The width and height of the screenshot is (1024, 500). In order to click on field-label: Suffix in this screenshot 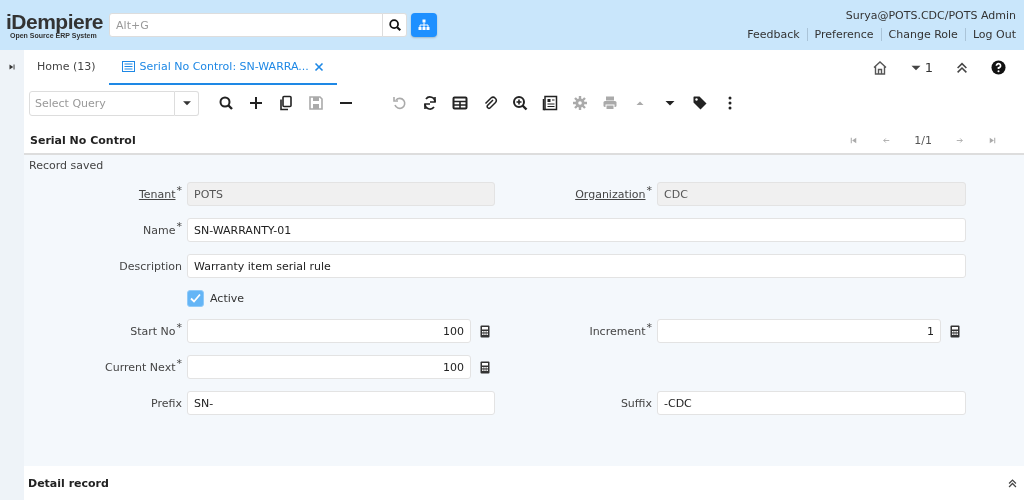, I will do `click(636, 403)`.